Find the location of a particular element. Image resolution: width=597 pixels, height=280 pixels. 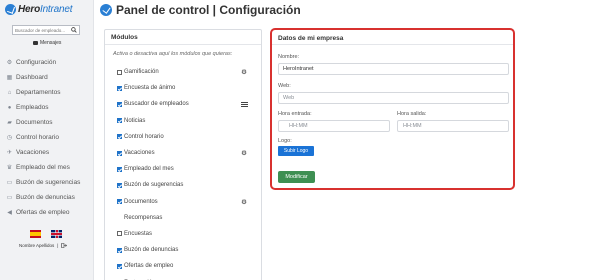

sidebar-item-label: Configuración is located at coordinates (36, 62).